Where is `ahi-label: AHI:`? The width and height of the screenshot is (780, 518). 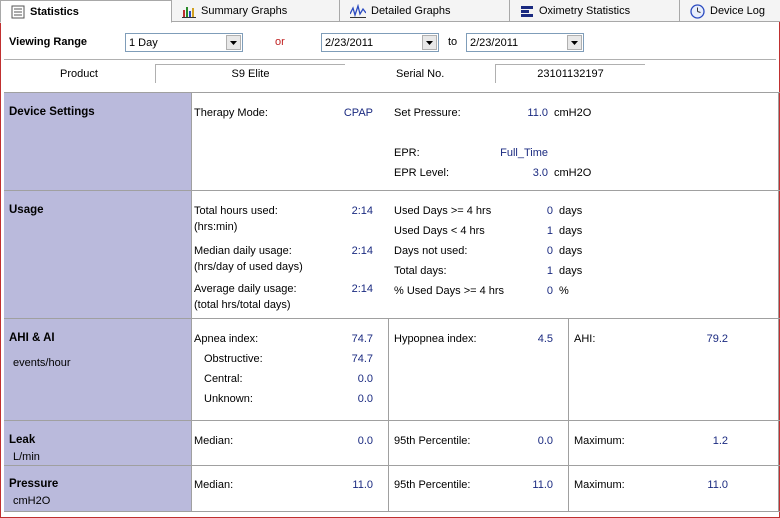
ahi-label: AHI: is located at coordinates (585, 339).